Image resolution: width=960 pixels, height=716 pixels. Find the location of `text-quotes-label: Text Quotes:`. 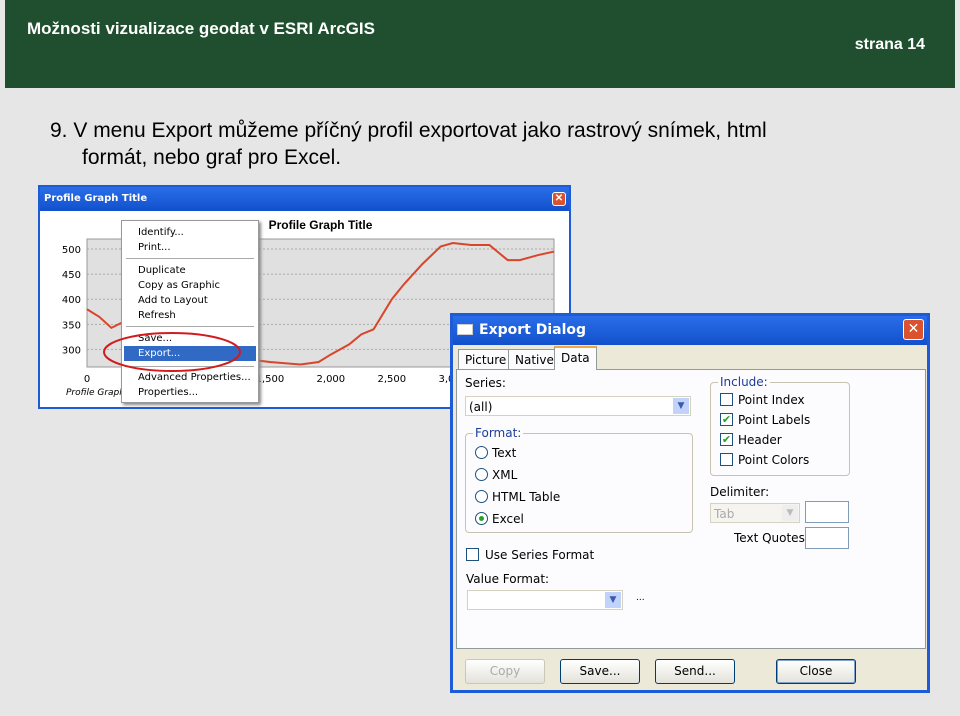

text-quotes-label: Text Quotes: is located at coordinates (771, 538).